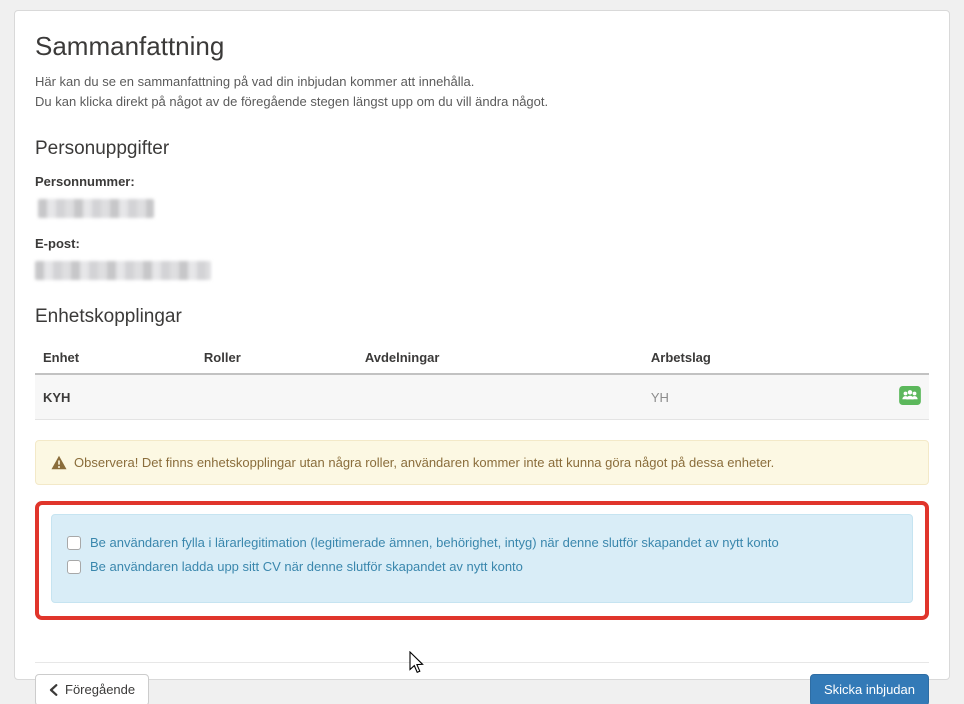 This screenshot has width=964, height=704. I want to click on column-header-arbetslag: Arbetslag, so click(763, 358).